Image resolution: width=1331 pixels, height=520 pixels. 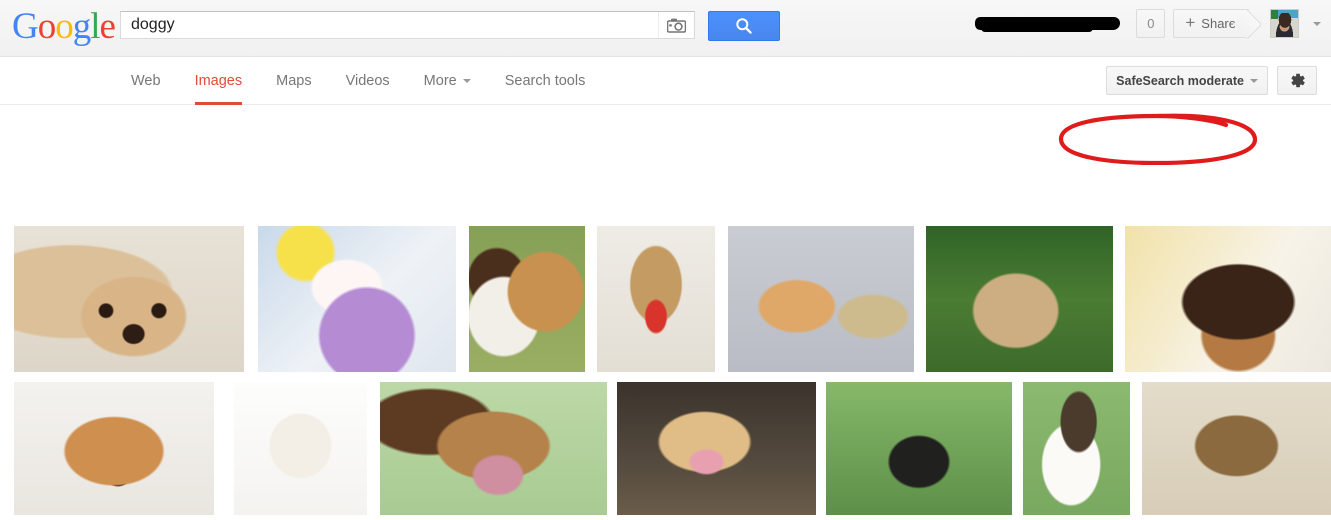 I want to click on nav-right-controls: SafeSearch moderate, so click(x=1211, y=80).